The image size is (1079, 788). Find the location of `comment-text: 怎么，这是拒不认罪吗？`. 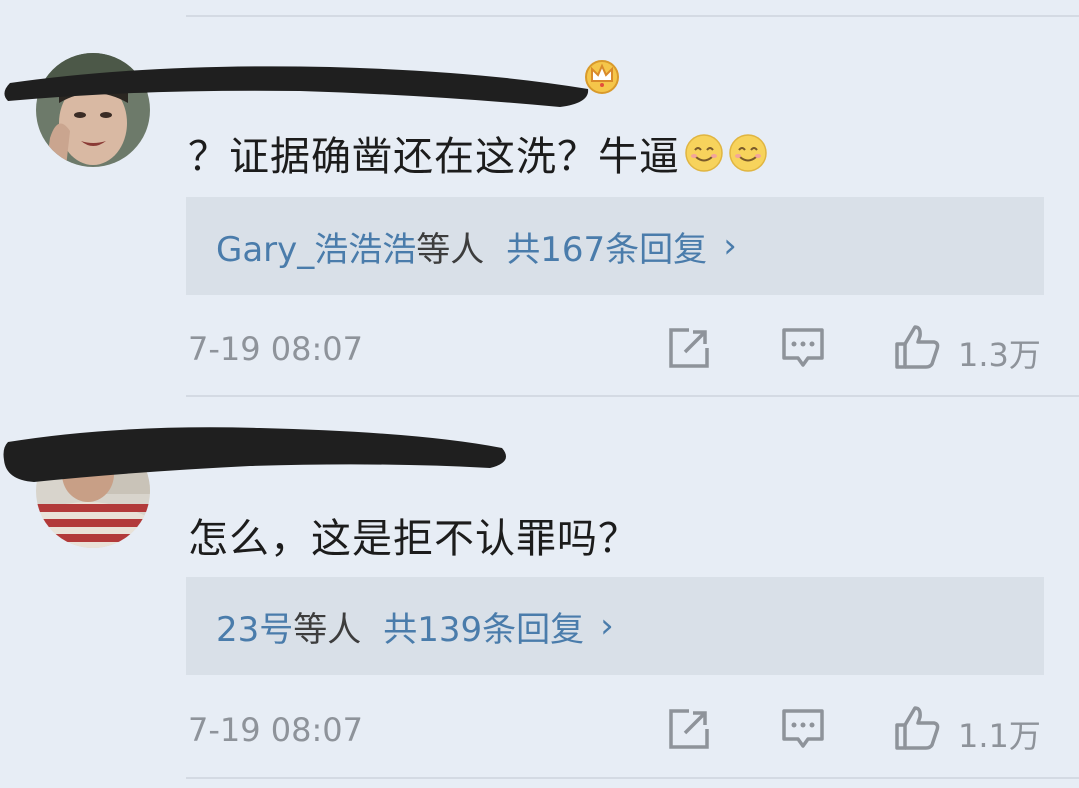

comment-text: 怎么，这是拒不认罪吗？ is located at coordinates (413, 535).